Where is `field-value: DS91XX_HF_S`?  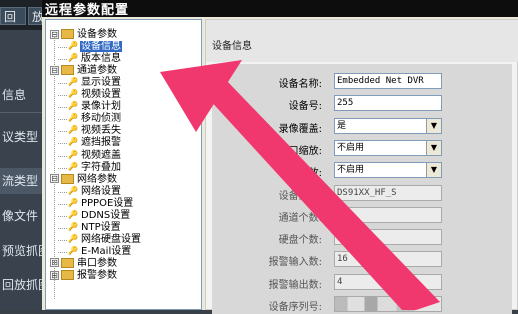
field-value: DS91XX_HF_S is located at coordinates (367, 192).